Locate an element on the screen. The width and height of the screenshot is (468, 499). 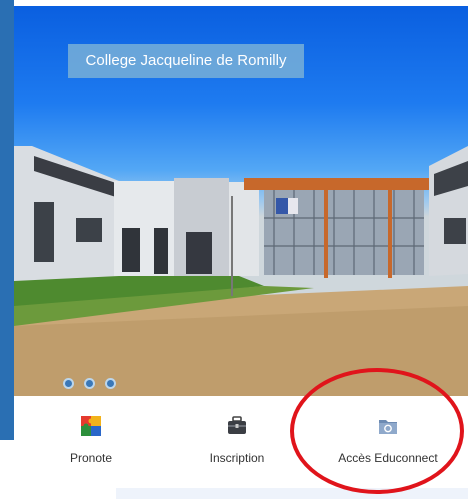
pronote-label: Pronote is located at coordinates (91, 458).